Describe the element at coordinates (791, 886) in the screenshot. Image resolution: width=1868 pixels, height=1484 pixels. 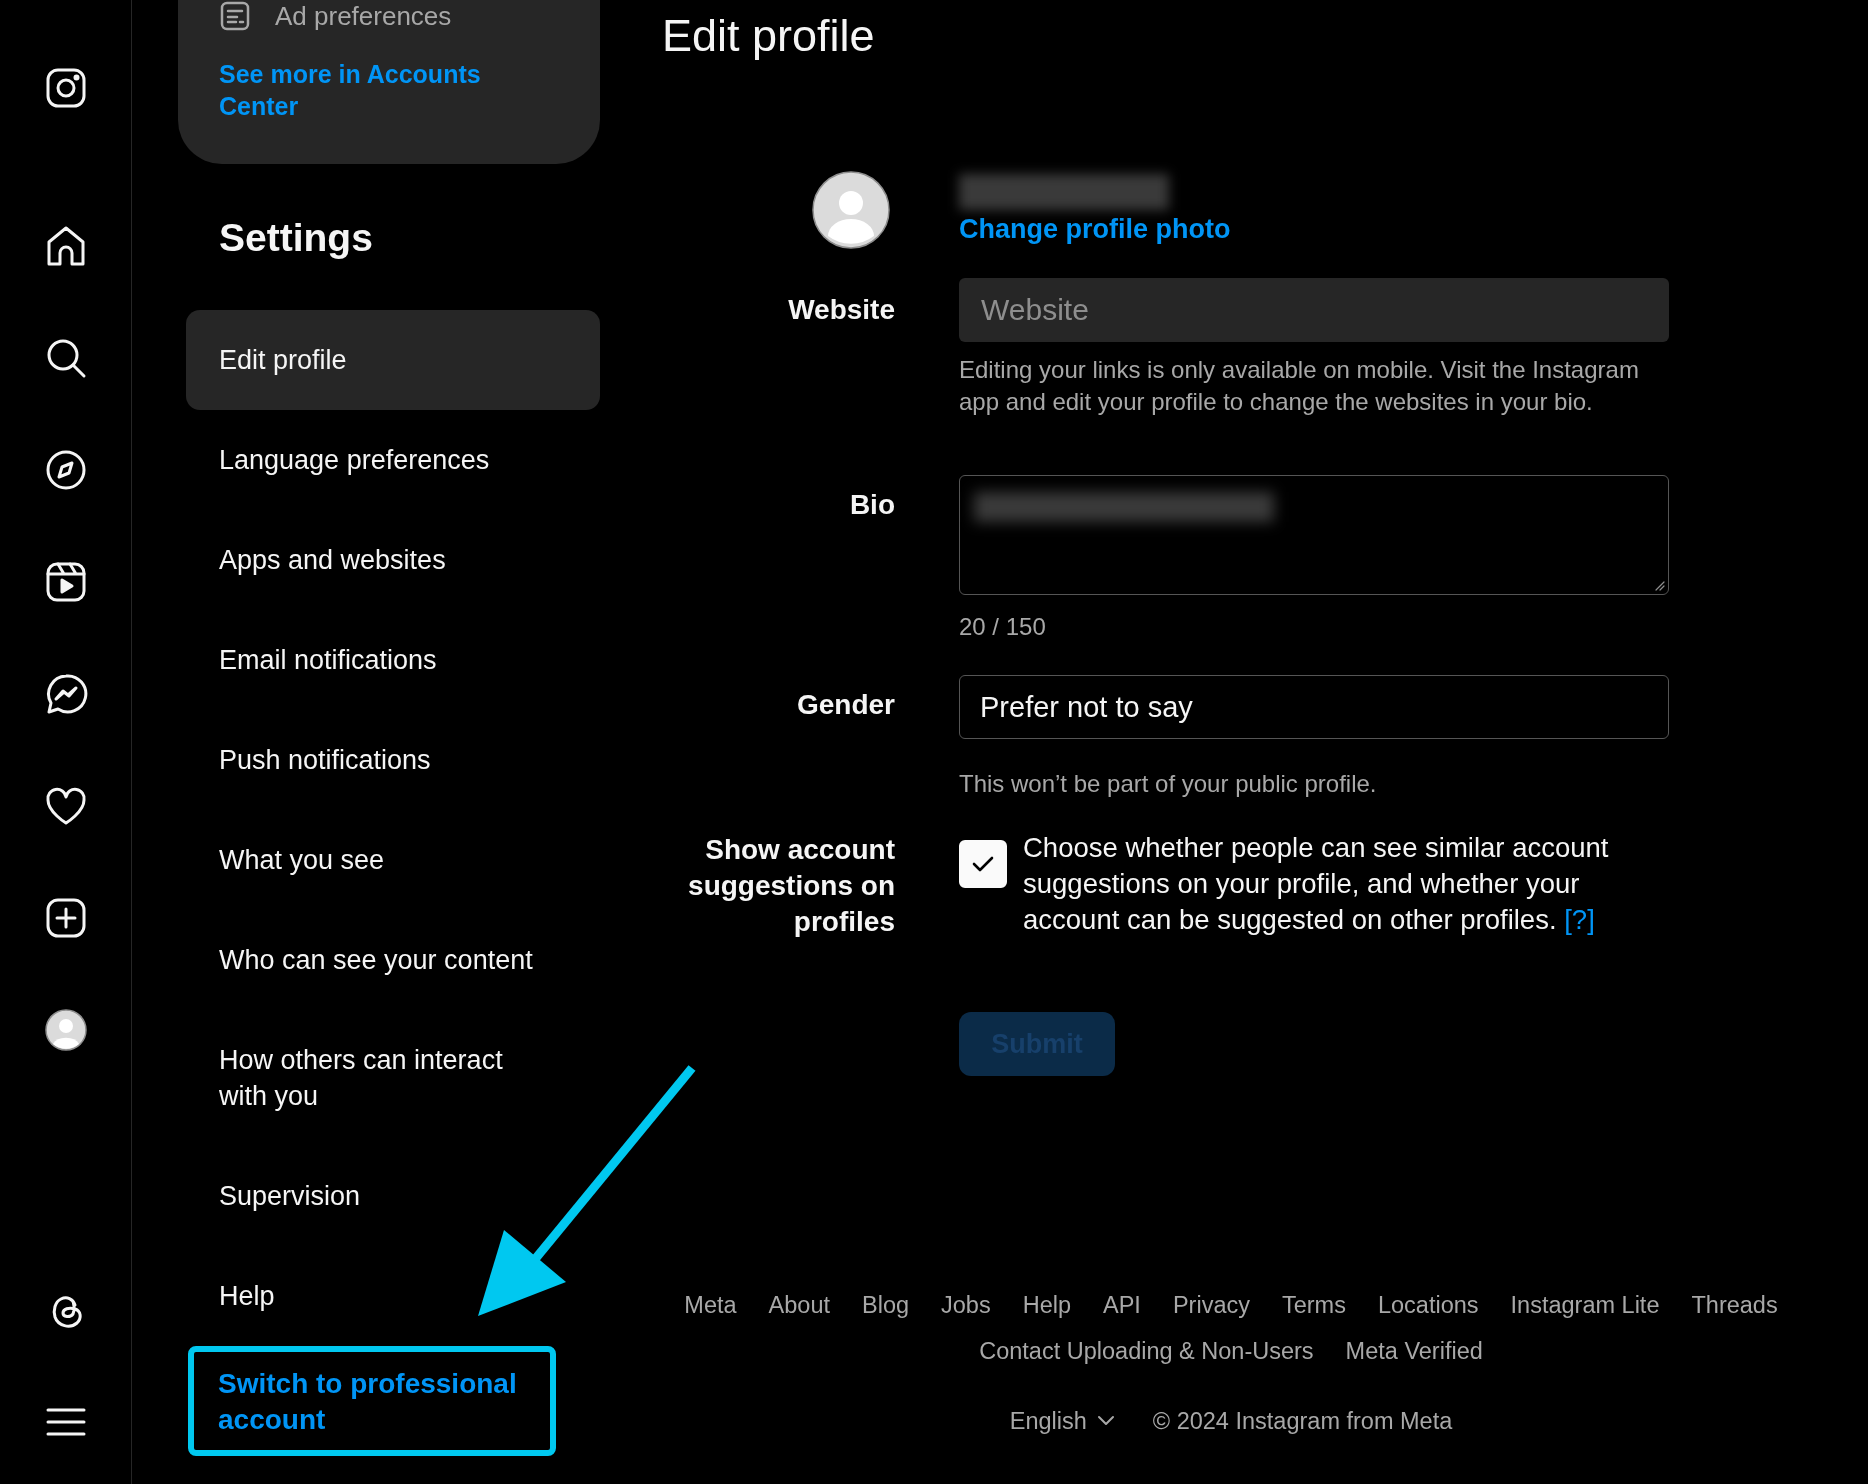
I see `field-label: Show account suggestions on profiles` at that location.